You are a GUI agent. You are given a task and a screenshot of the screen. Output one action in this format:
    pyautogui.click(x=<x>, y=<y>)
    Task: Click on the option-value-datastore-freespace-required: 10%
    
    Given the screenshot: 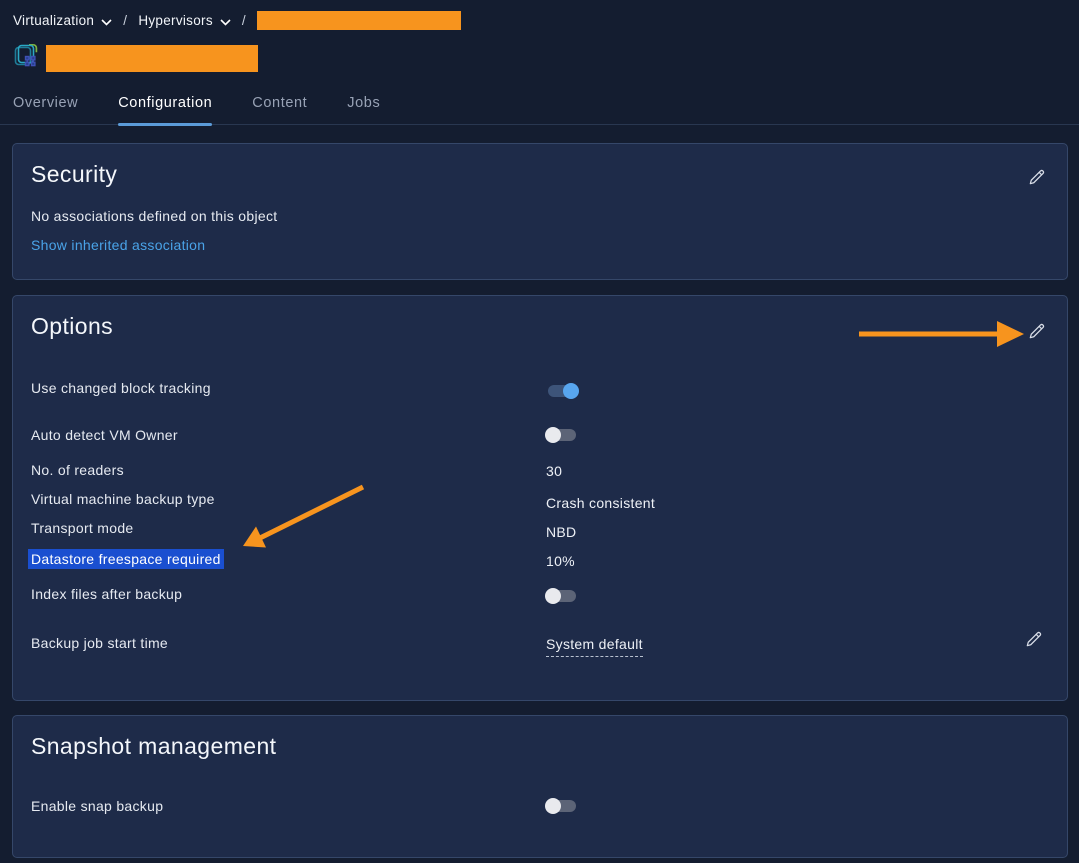 What is the action you would take?
    pyautogui.click(x=560, y=561)
    